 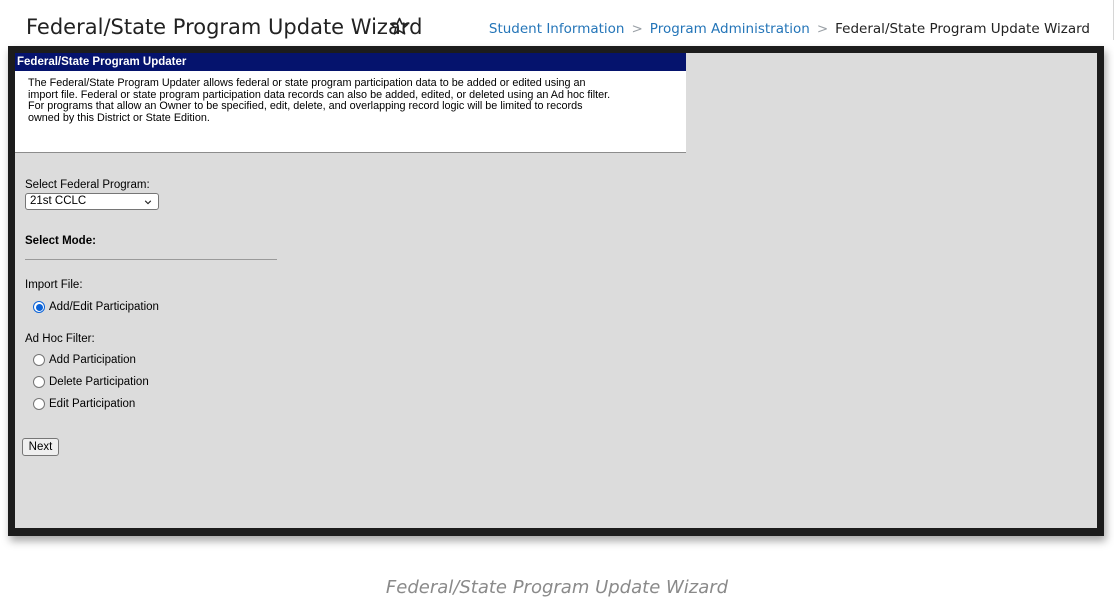 I want to click on radio-label: Delete Participation, so click(x=99, y=382).